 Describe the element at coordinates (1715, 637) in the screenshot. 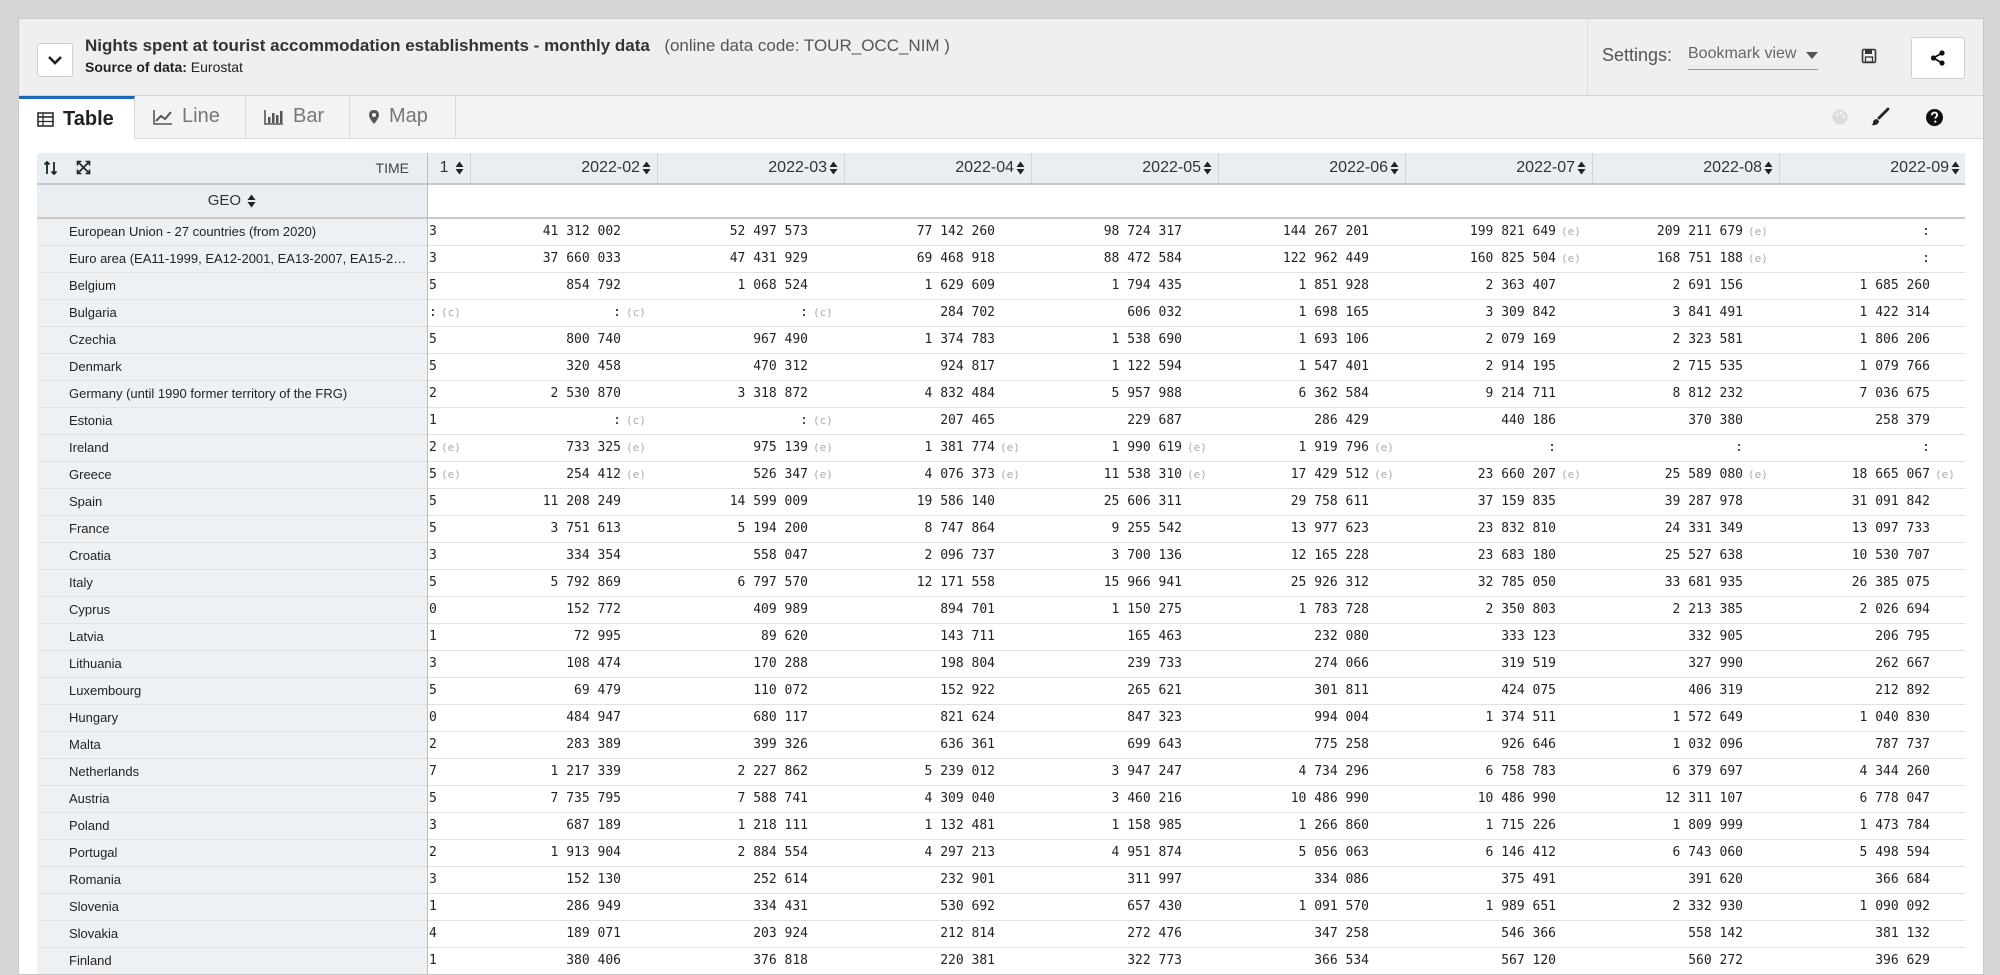

I see `data-cell: 332 905` at that location.